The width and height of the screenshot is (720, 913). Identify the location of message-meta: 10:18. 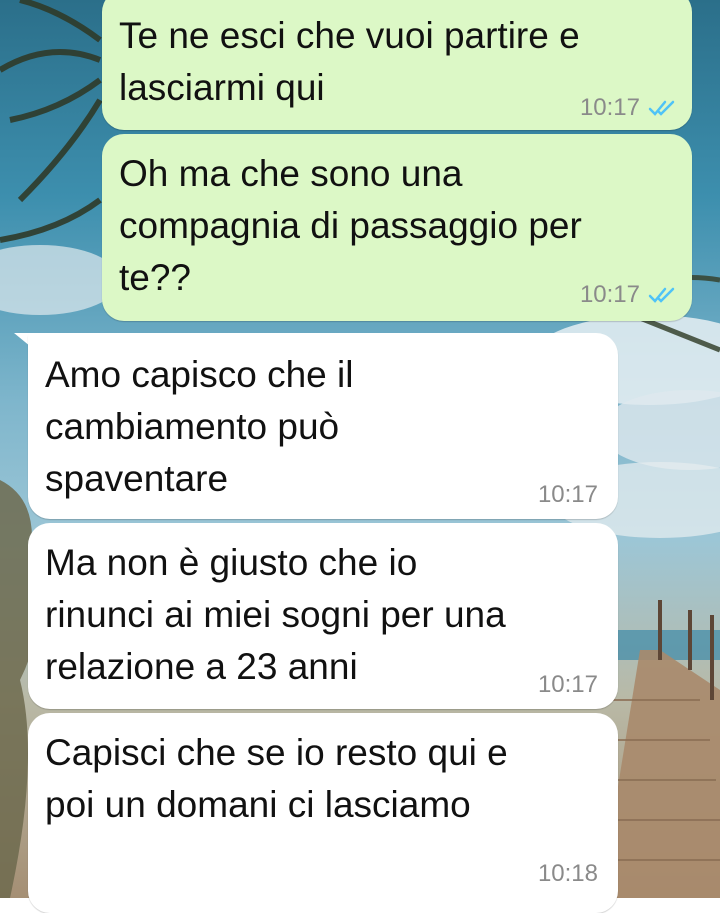
(568, 874).